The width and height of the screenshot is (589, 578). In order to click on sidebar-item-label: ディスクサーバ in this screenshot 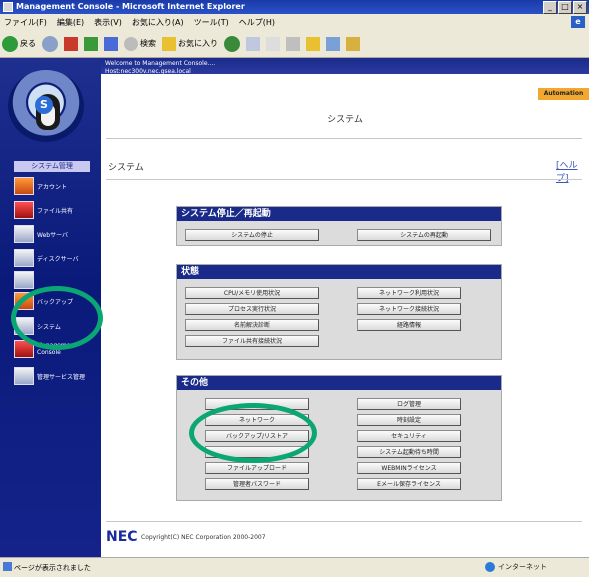, I will do `click(58, 259)`.